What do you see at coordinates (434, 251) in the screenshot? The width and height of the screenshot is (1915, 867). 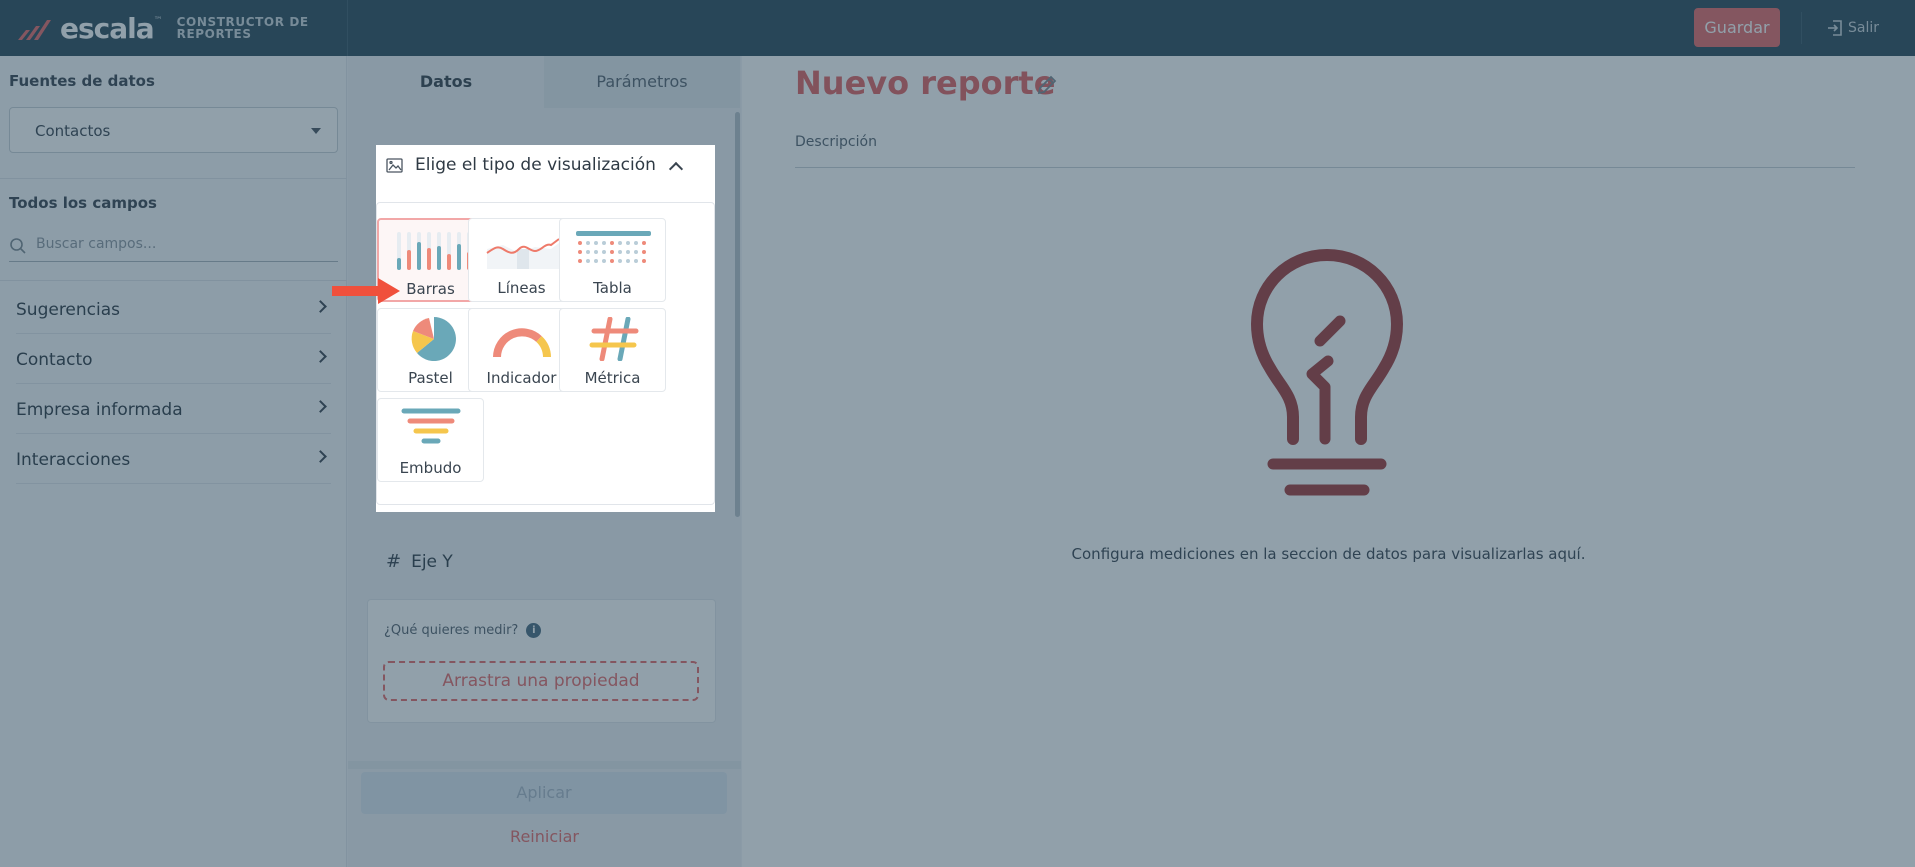 I see `bar-chart-icon` at bounding box center [434, 251].